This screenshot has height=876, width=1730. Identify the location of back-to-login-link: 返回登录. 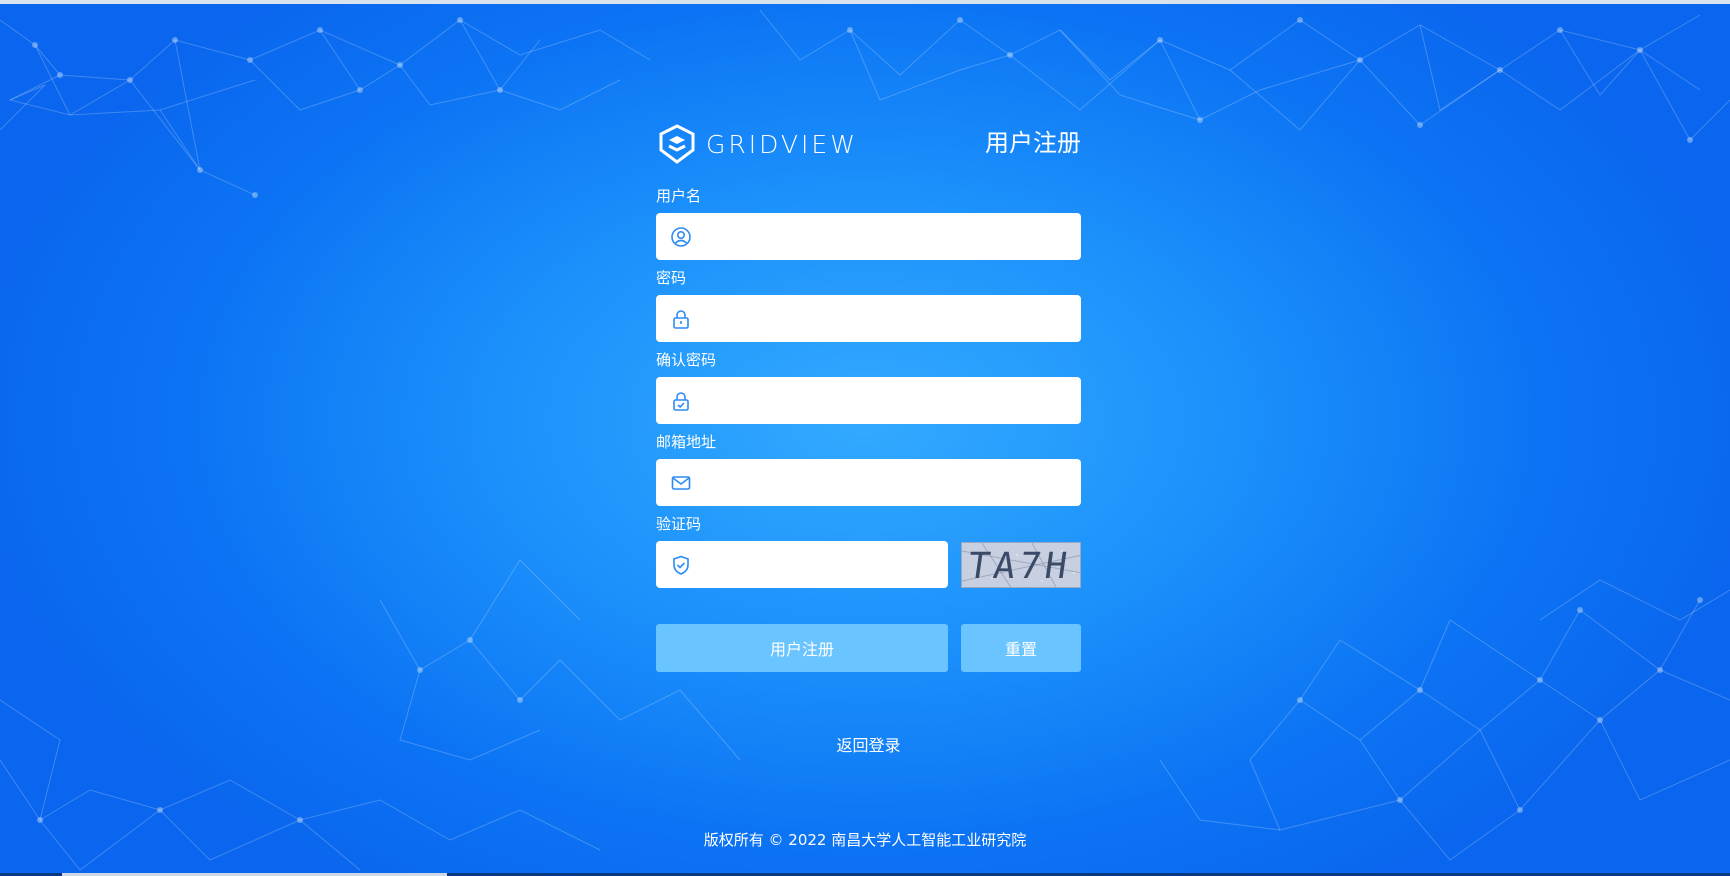
(868, 744).